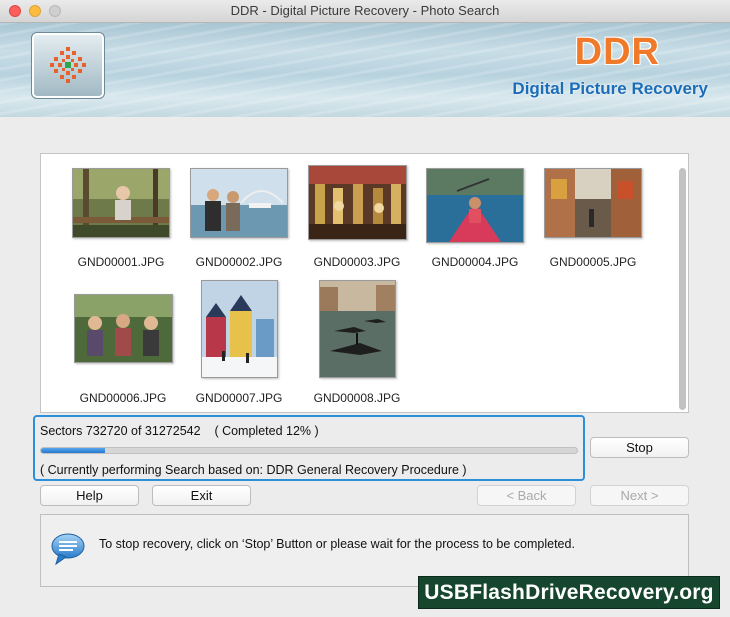 The width and height of the screenshot is (730, 617). I want to click on photo-filename: GND00006.JPG, so click(123, 398).